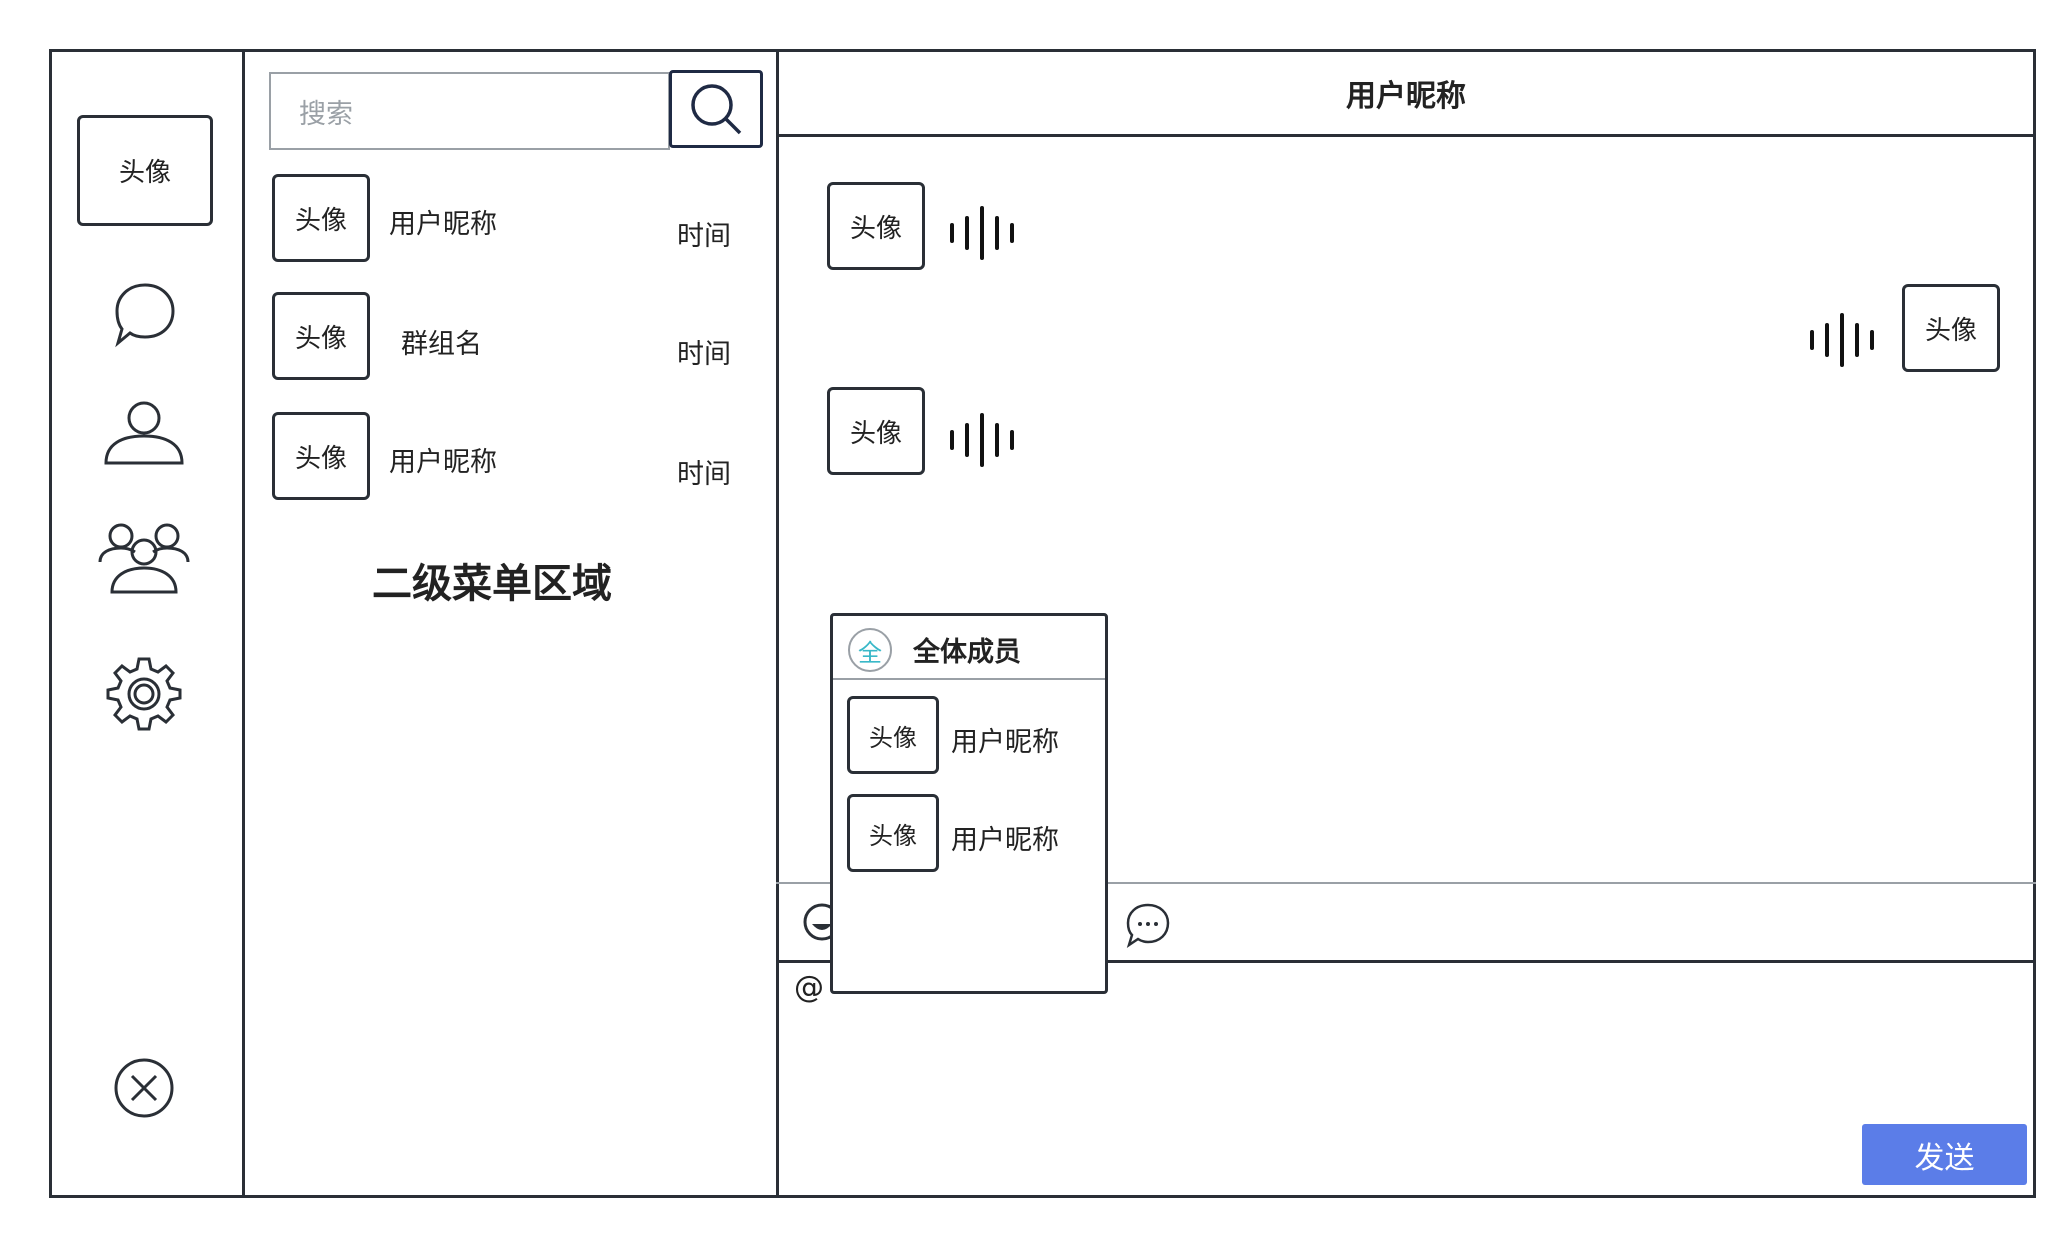  I want to click on group-icon, so click(144, 558).